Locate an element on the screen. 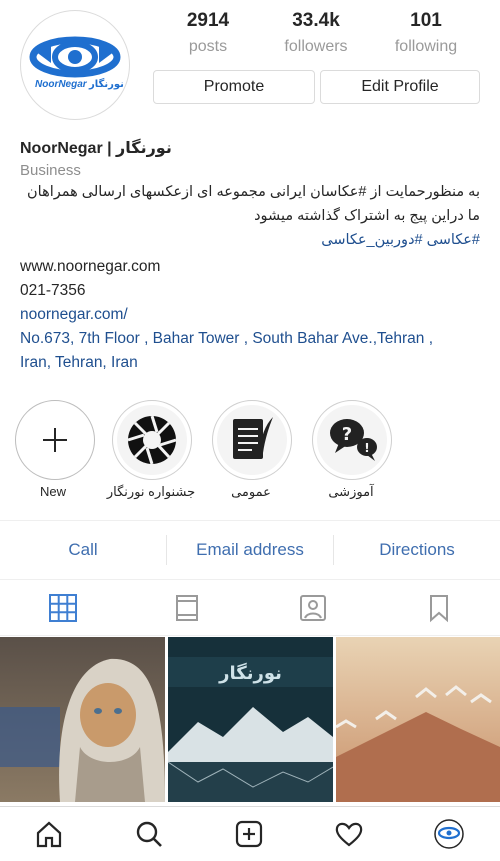 This screenshot has width=500, height=861. stat-following: 101 following is located at coordinates (426, 33).